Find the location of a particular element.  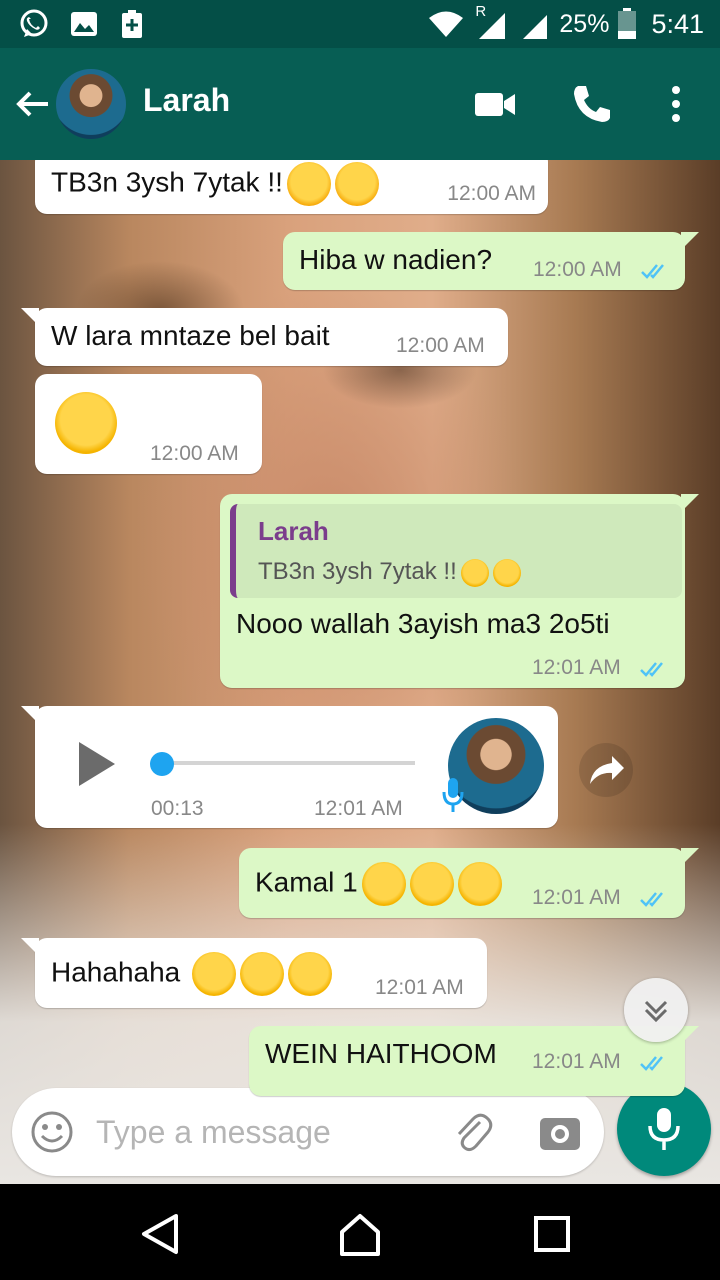

voice-message: 00:13 12:01 AM is located at coordinates (289, 767).